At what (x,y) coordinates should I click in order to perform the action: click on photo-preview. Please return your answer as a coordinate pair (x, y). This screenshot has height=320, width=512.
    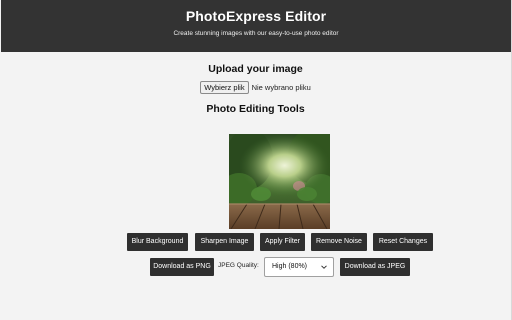
    Looking at the image, I should click on (279, 181).